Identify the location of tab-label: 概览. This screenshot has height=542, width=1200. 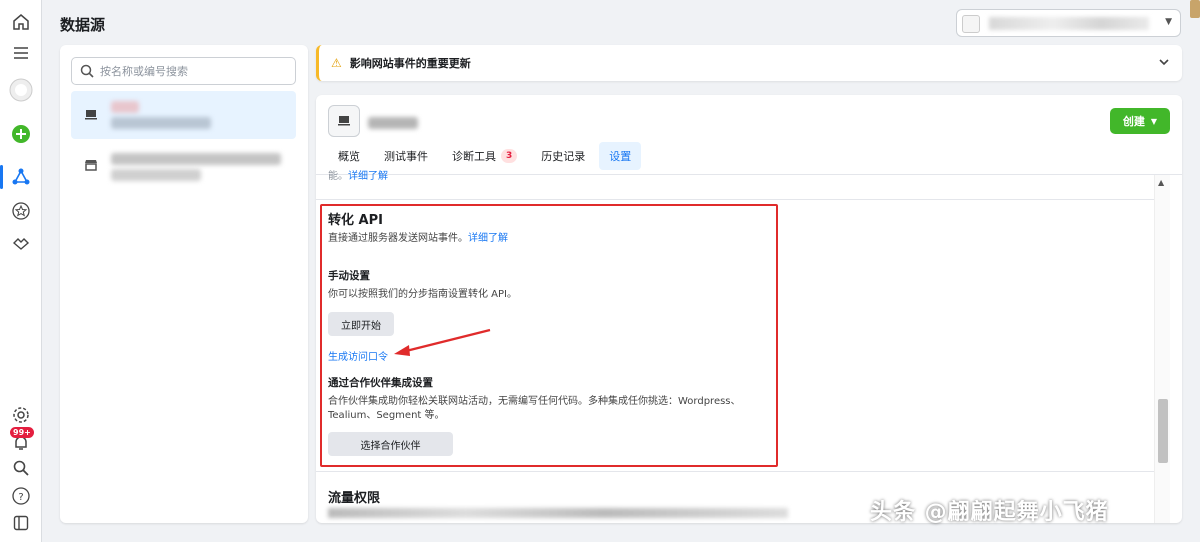
(349, 156).